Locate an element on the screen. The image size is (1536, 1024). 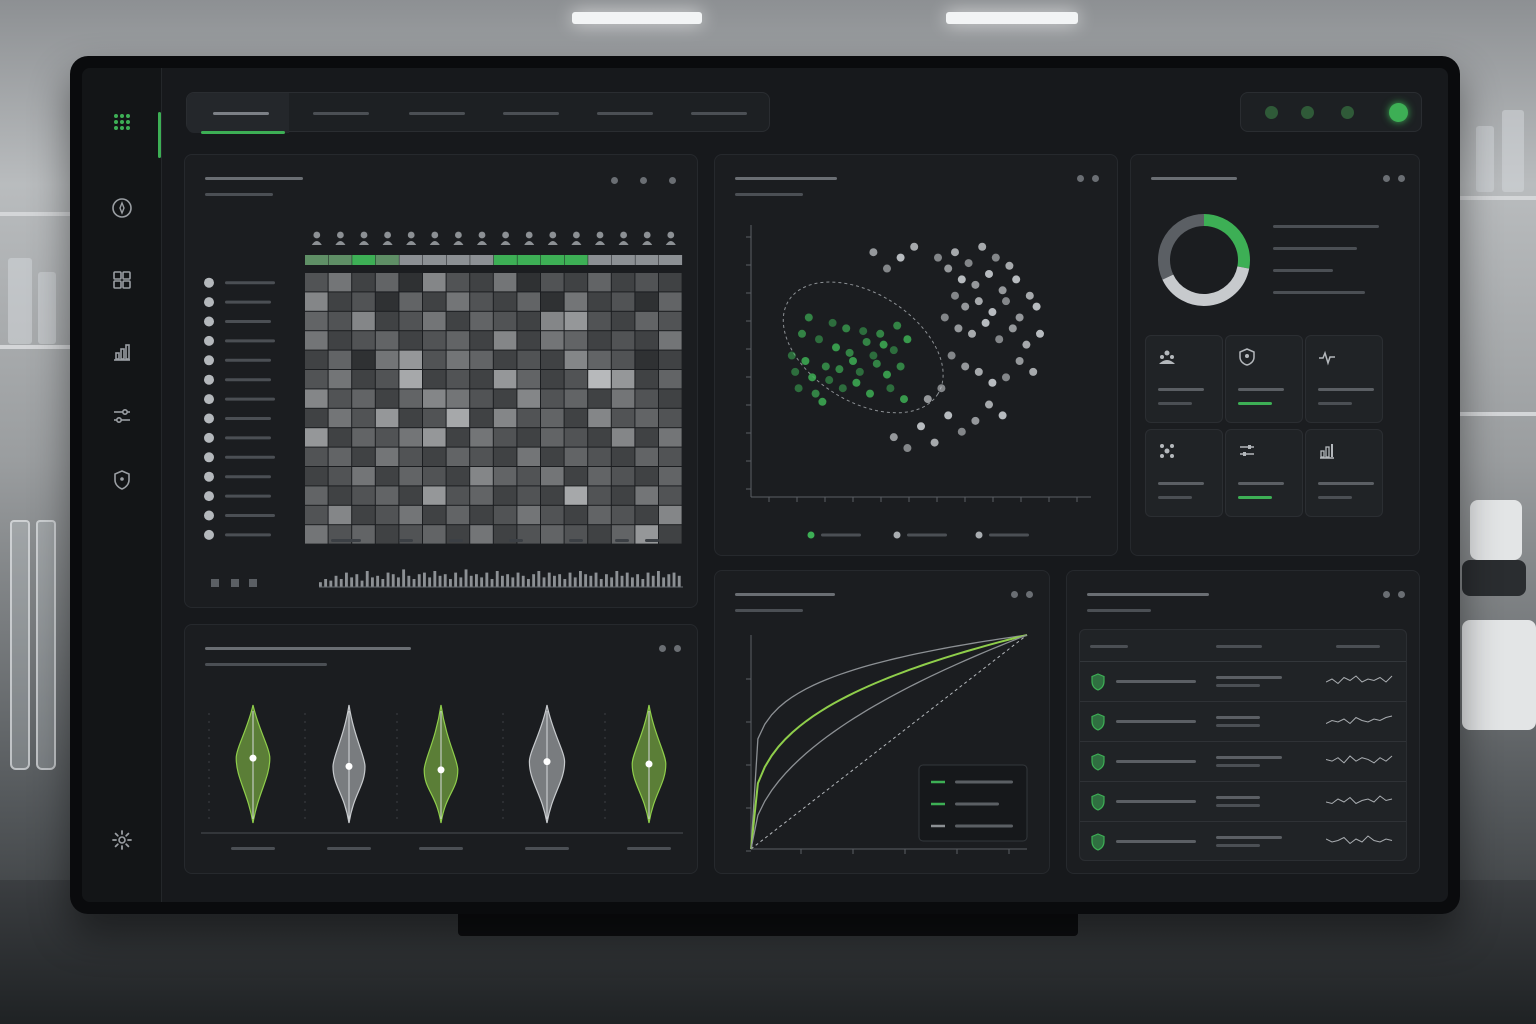
sidebar-item-security is located at coordinates (122, 480).